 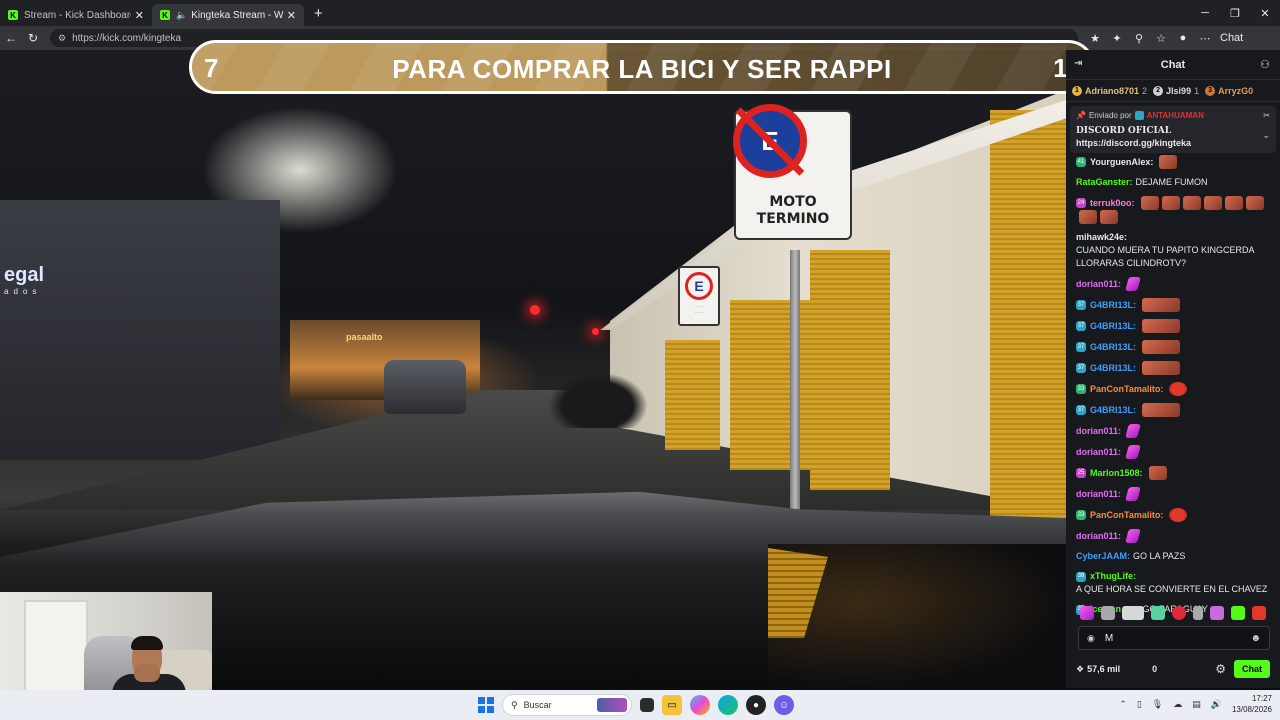 What do you see at coordinates (1116, 473) in the screenshot?
I see `chat-username: Marlon1508:` at bounding box center [1116, 473].